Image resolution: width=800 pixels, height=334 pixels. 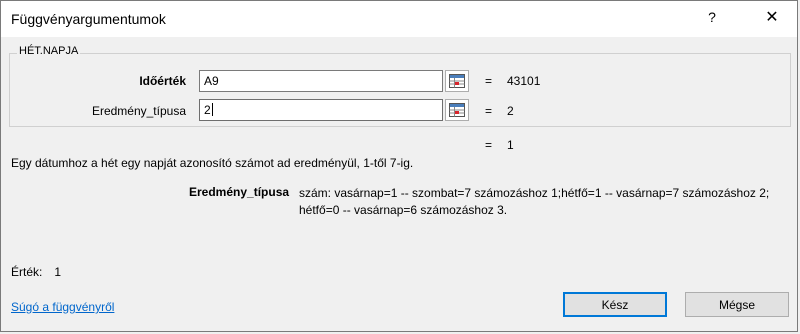 I want to click on title-bar: Függvényargumentumok ? ✕, so click(x=399, y=19).